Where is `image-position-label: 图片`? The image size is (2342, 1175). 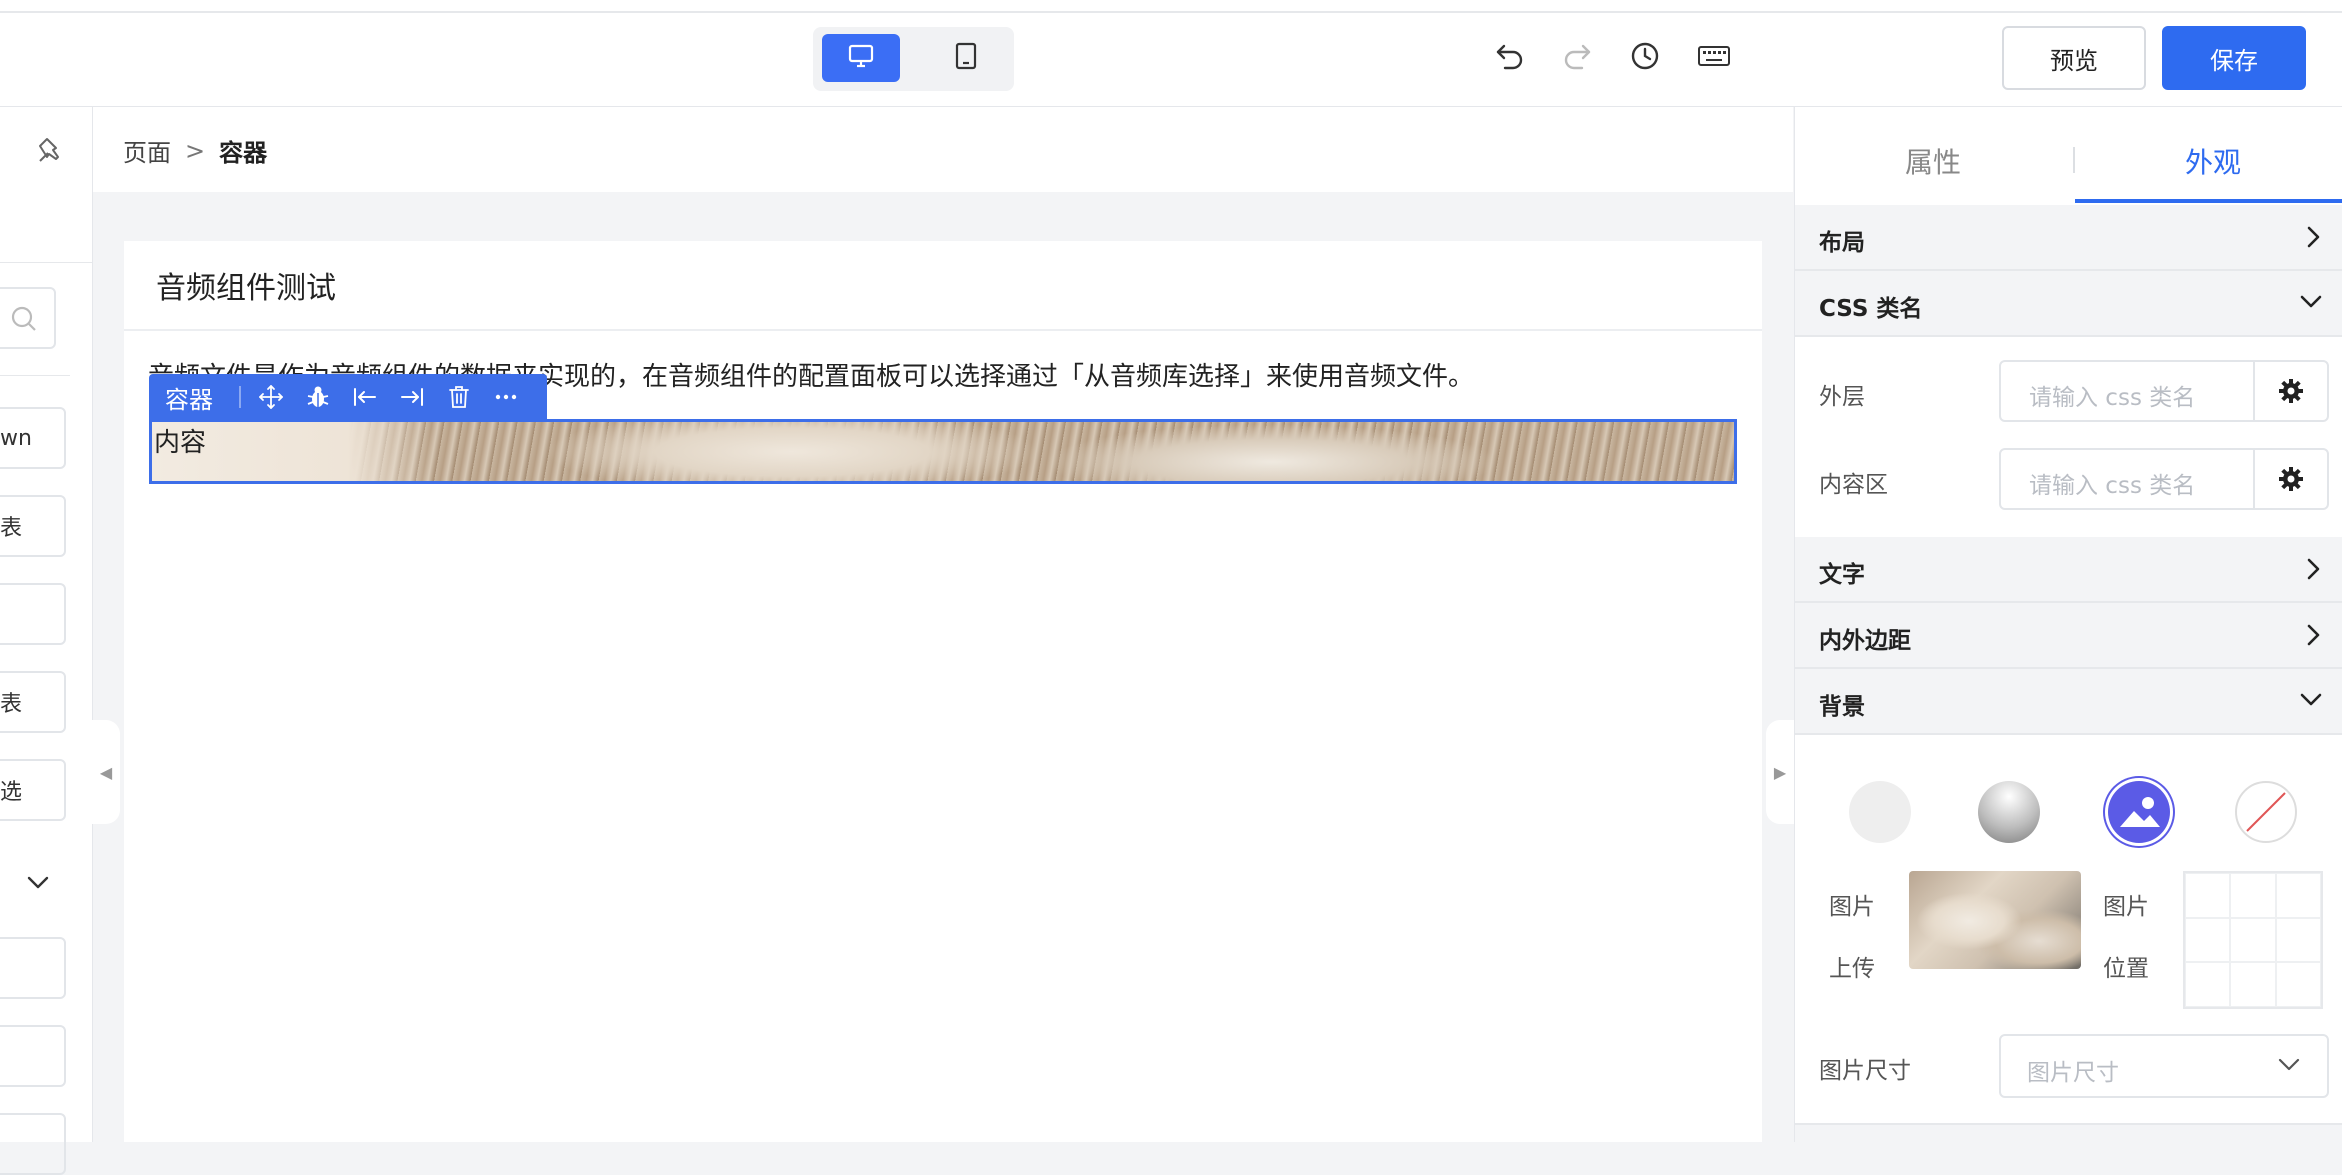 image-position-label: 图片 is located at coordinates (2126, 907).